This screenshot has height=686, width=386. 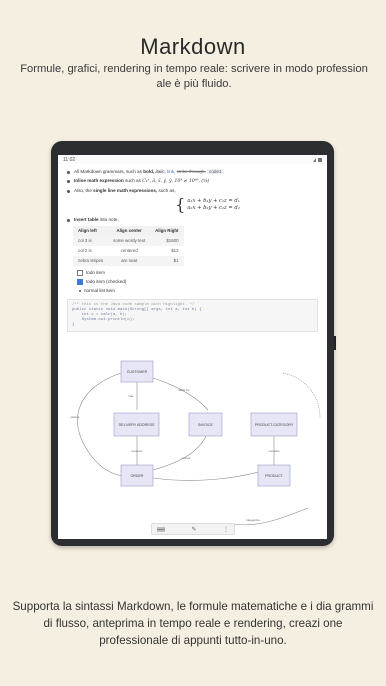 I want to click on wifi-icon, so click(x=314, y=159).